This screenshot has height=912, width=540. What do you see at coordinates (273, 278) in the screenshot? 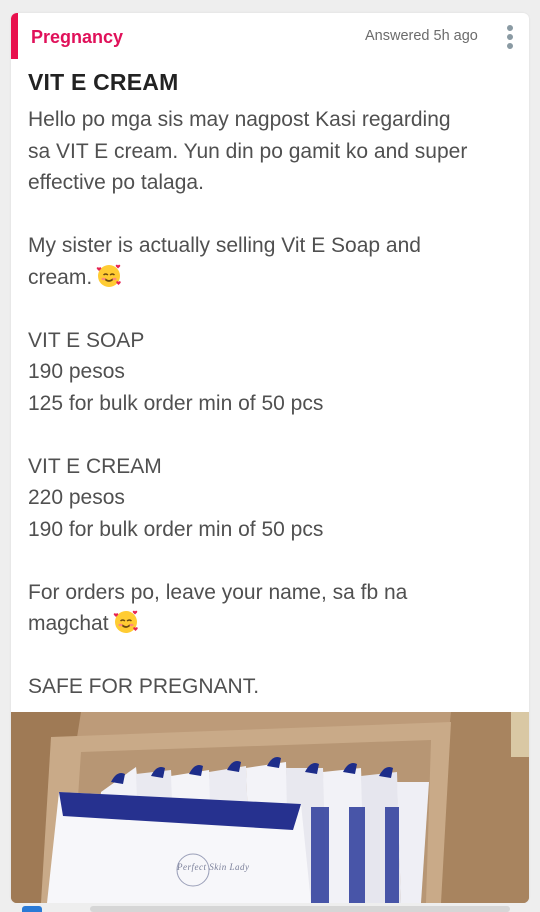
I see `body-line-with-emoji: cream.` at bounding box center [273, 278].